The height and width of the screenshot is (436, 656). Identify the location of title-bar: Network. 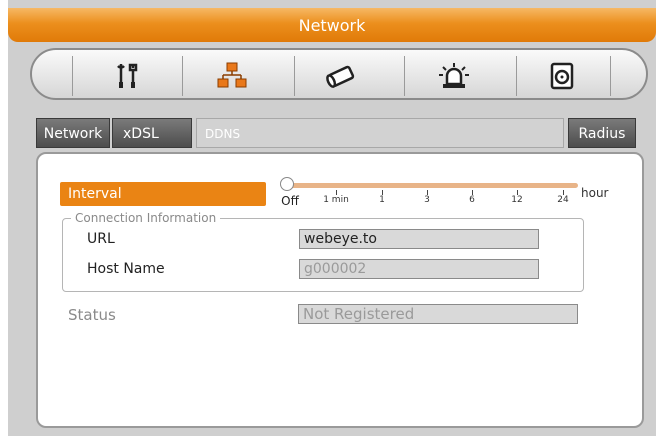
(332, 25).